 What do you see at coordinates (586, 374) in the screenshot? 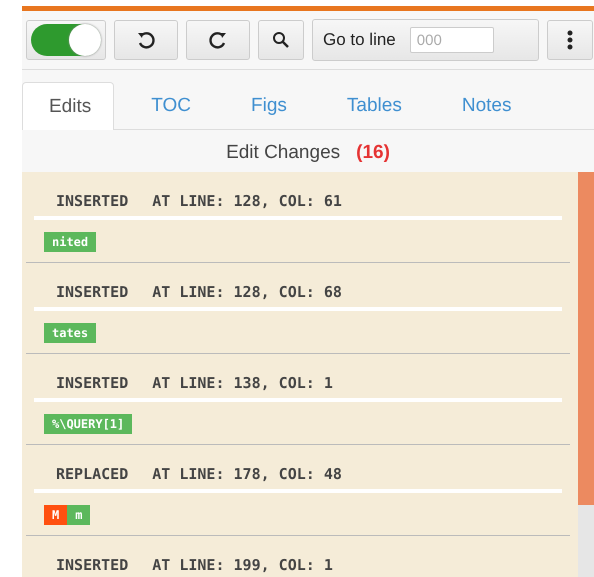
I see `scrollbar` at bounding box center [586, 374].